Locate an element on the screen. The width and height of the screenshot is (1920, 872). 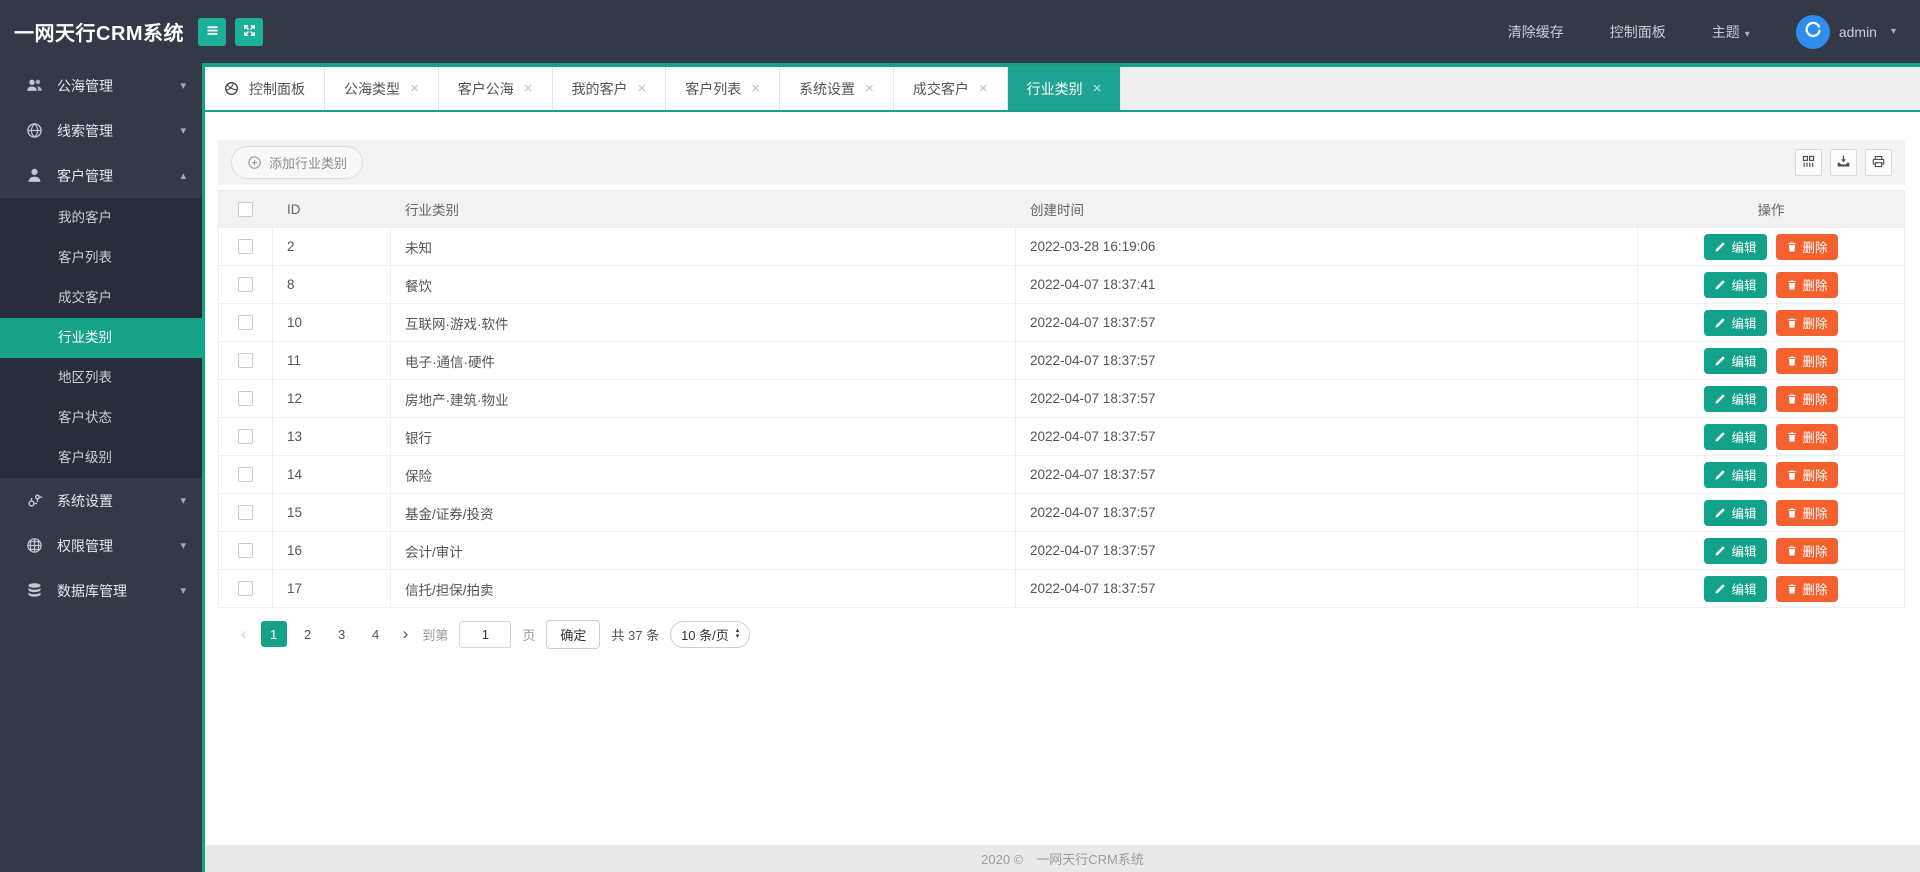
cogs-icon is located at coordinates (34, 500).